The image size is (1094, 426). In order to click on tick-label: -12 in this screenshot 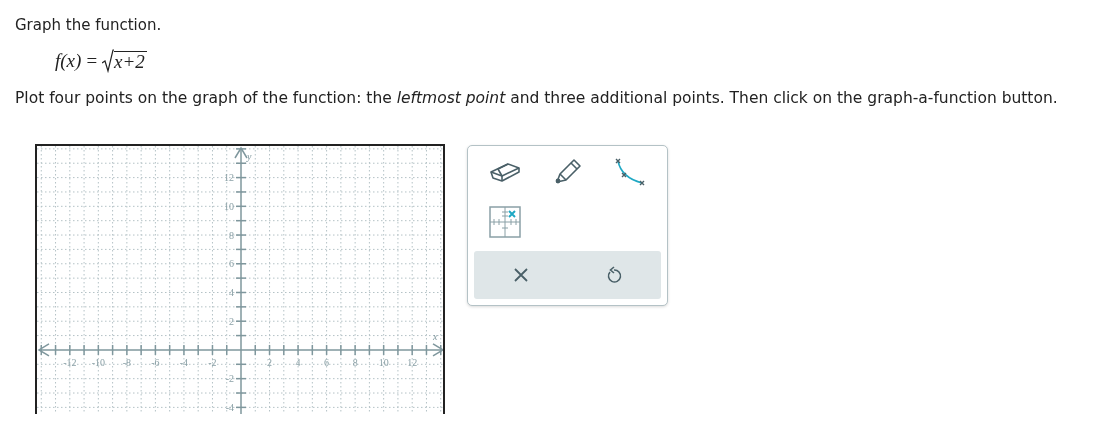, I will do `click(70, 362)`.